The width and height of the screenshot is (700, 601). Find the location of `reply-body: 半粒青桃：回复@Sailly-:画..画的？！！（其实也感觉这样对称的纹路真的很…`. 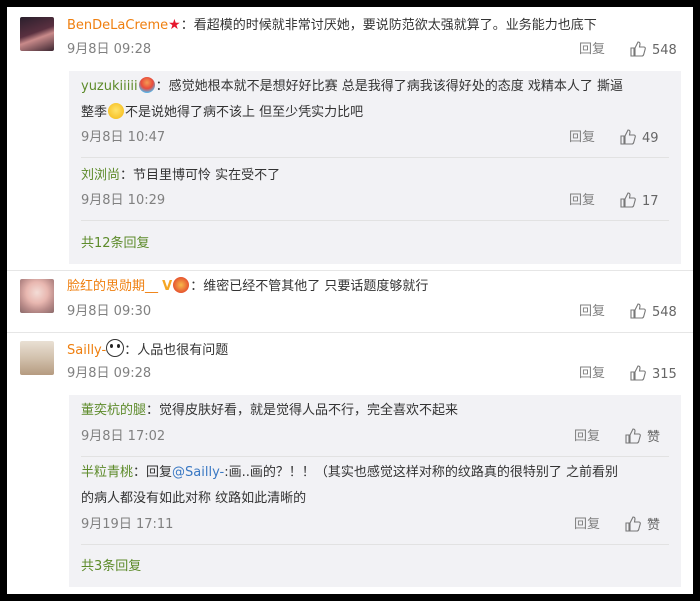

reply-body: 半粒青桃：回复@Sailly-:画..画的？！！（其实也感觉这样对称的纹路真的很… is located at coordinates (349, 473).